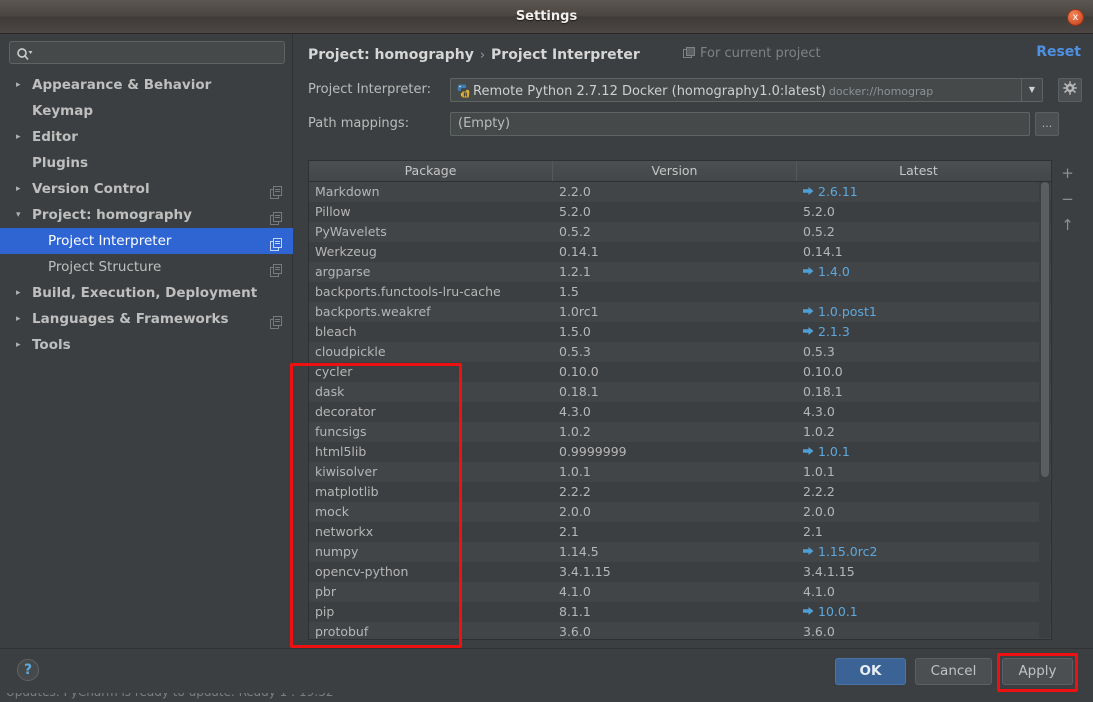 Image resolution: width=1093 pixels, height=702 pixels. Describe the element at coordinates (1075, 17) in the screenshot. I see `close-icon: x` at that location.